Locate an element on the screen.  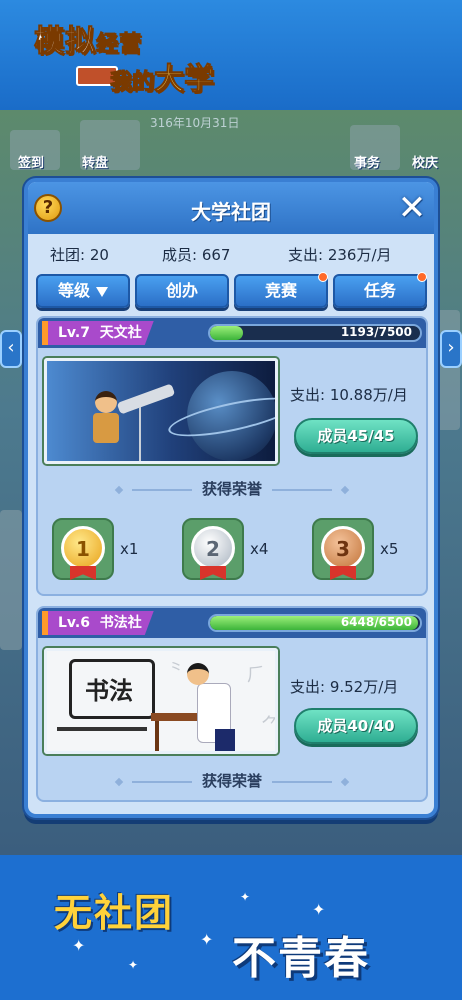
slogan-line-2: 不青春 is located at coordinates (301, 958).